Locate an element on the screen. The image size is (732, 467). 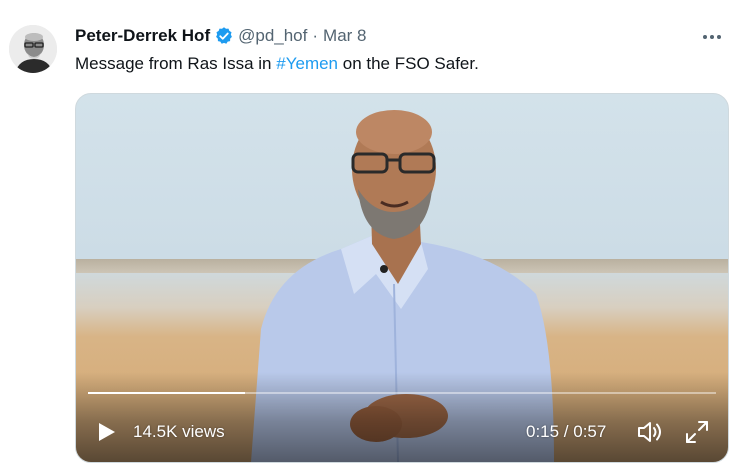
verified-badge-icon is located at coordinates (224, 36).